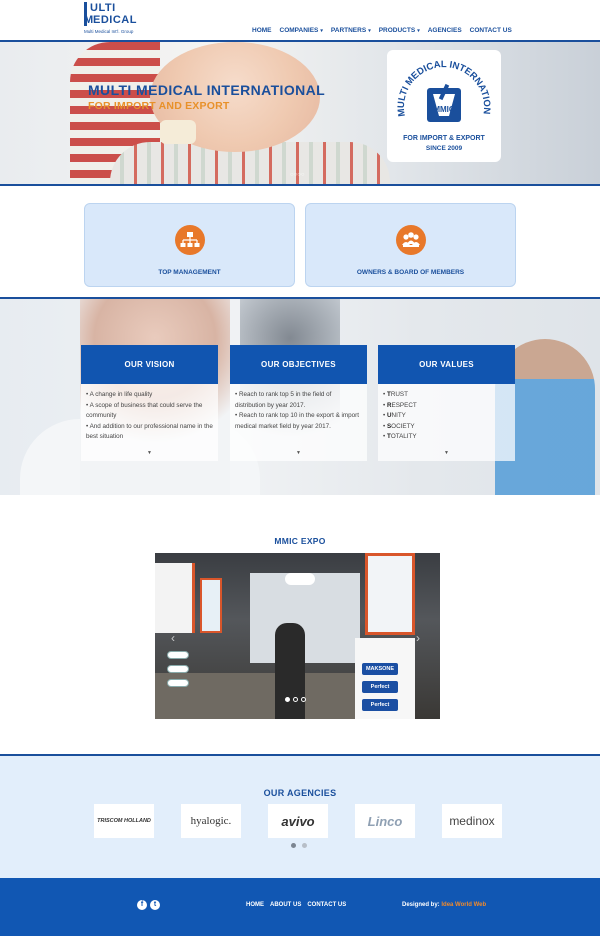 The image size is (600, 936). Describe the element at coordinates (491, 30) in the screenshot. I see `nav-item-contact-us: CONTACT US` at that location.